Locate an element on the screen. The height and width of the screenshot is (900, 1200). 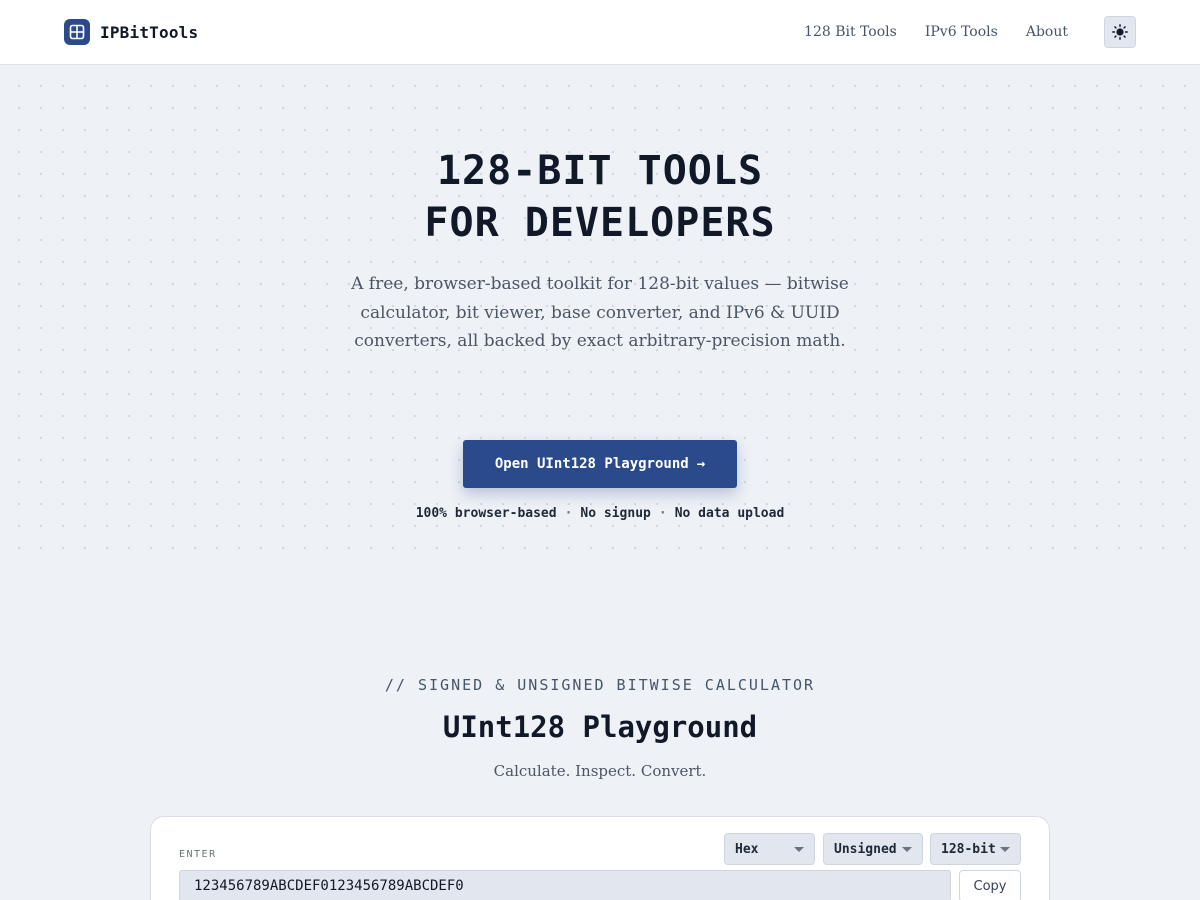
section-eyebrow: // SIGNED & UNSIGNED BITWISE CALCULATOR is located at coordinates (600, 685).